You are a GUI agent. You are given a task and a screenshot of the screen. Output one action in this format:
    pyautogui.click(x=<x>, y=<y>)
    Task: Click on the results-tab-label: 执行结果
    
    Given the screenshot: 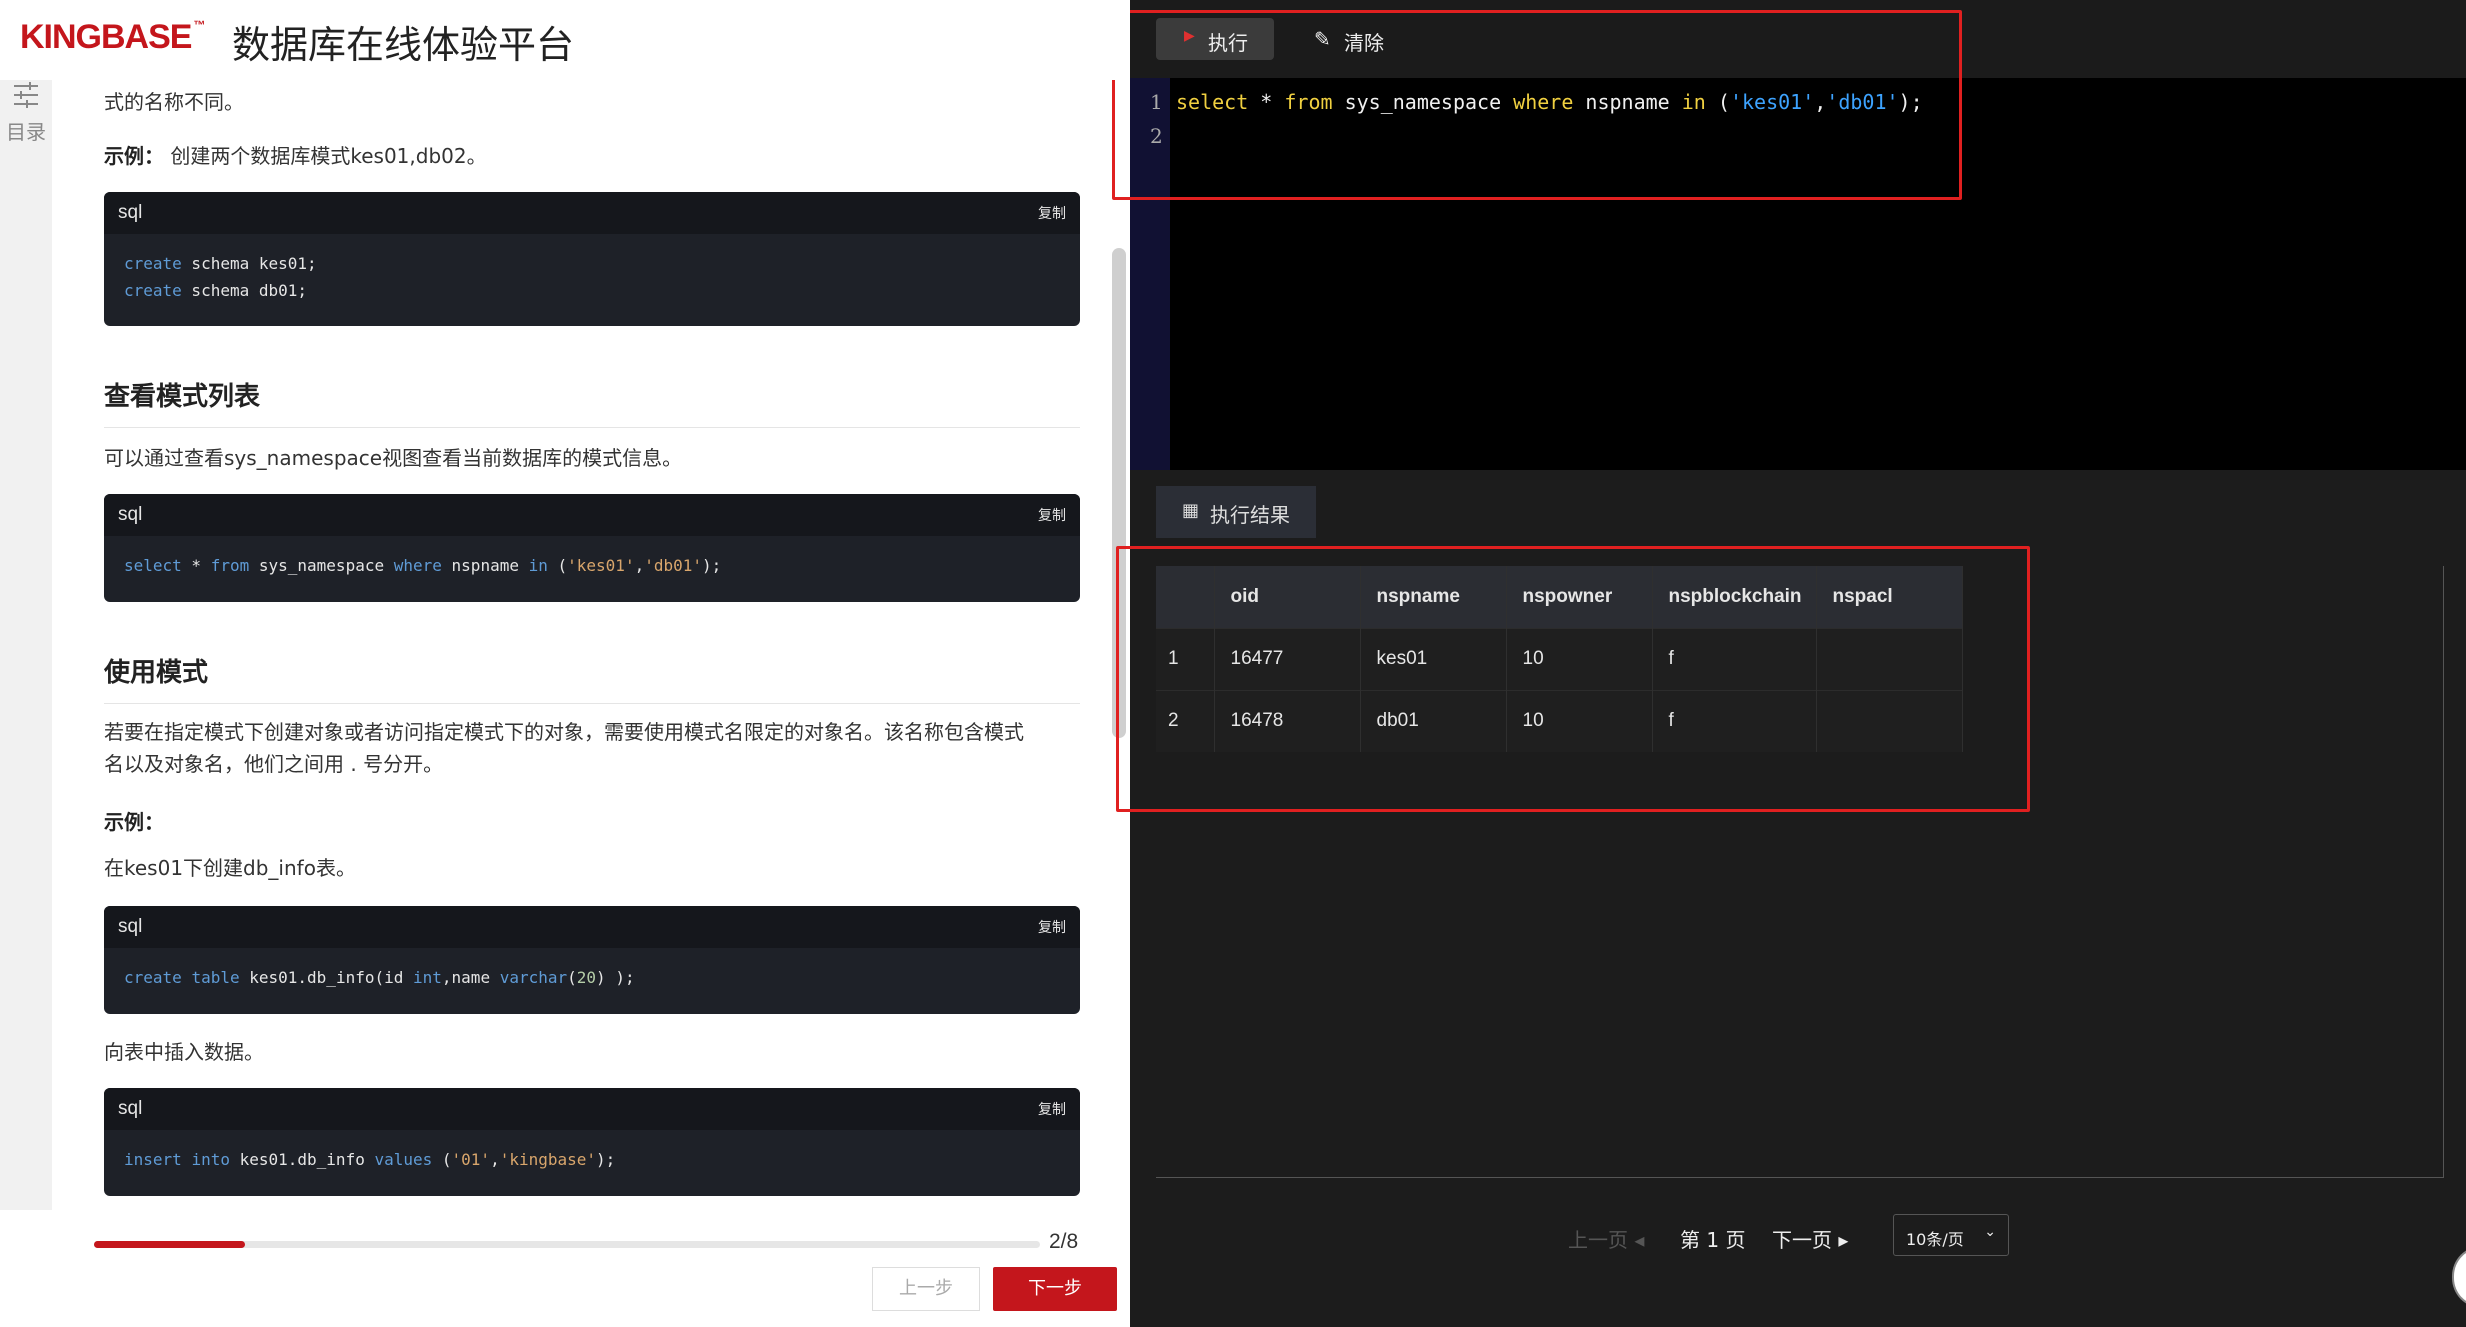 What is the action you would take?
    pyautogui.click(x=1250, y=515)
    